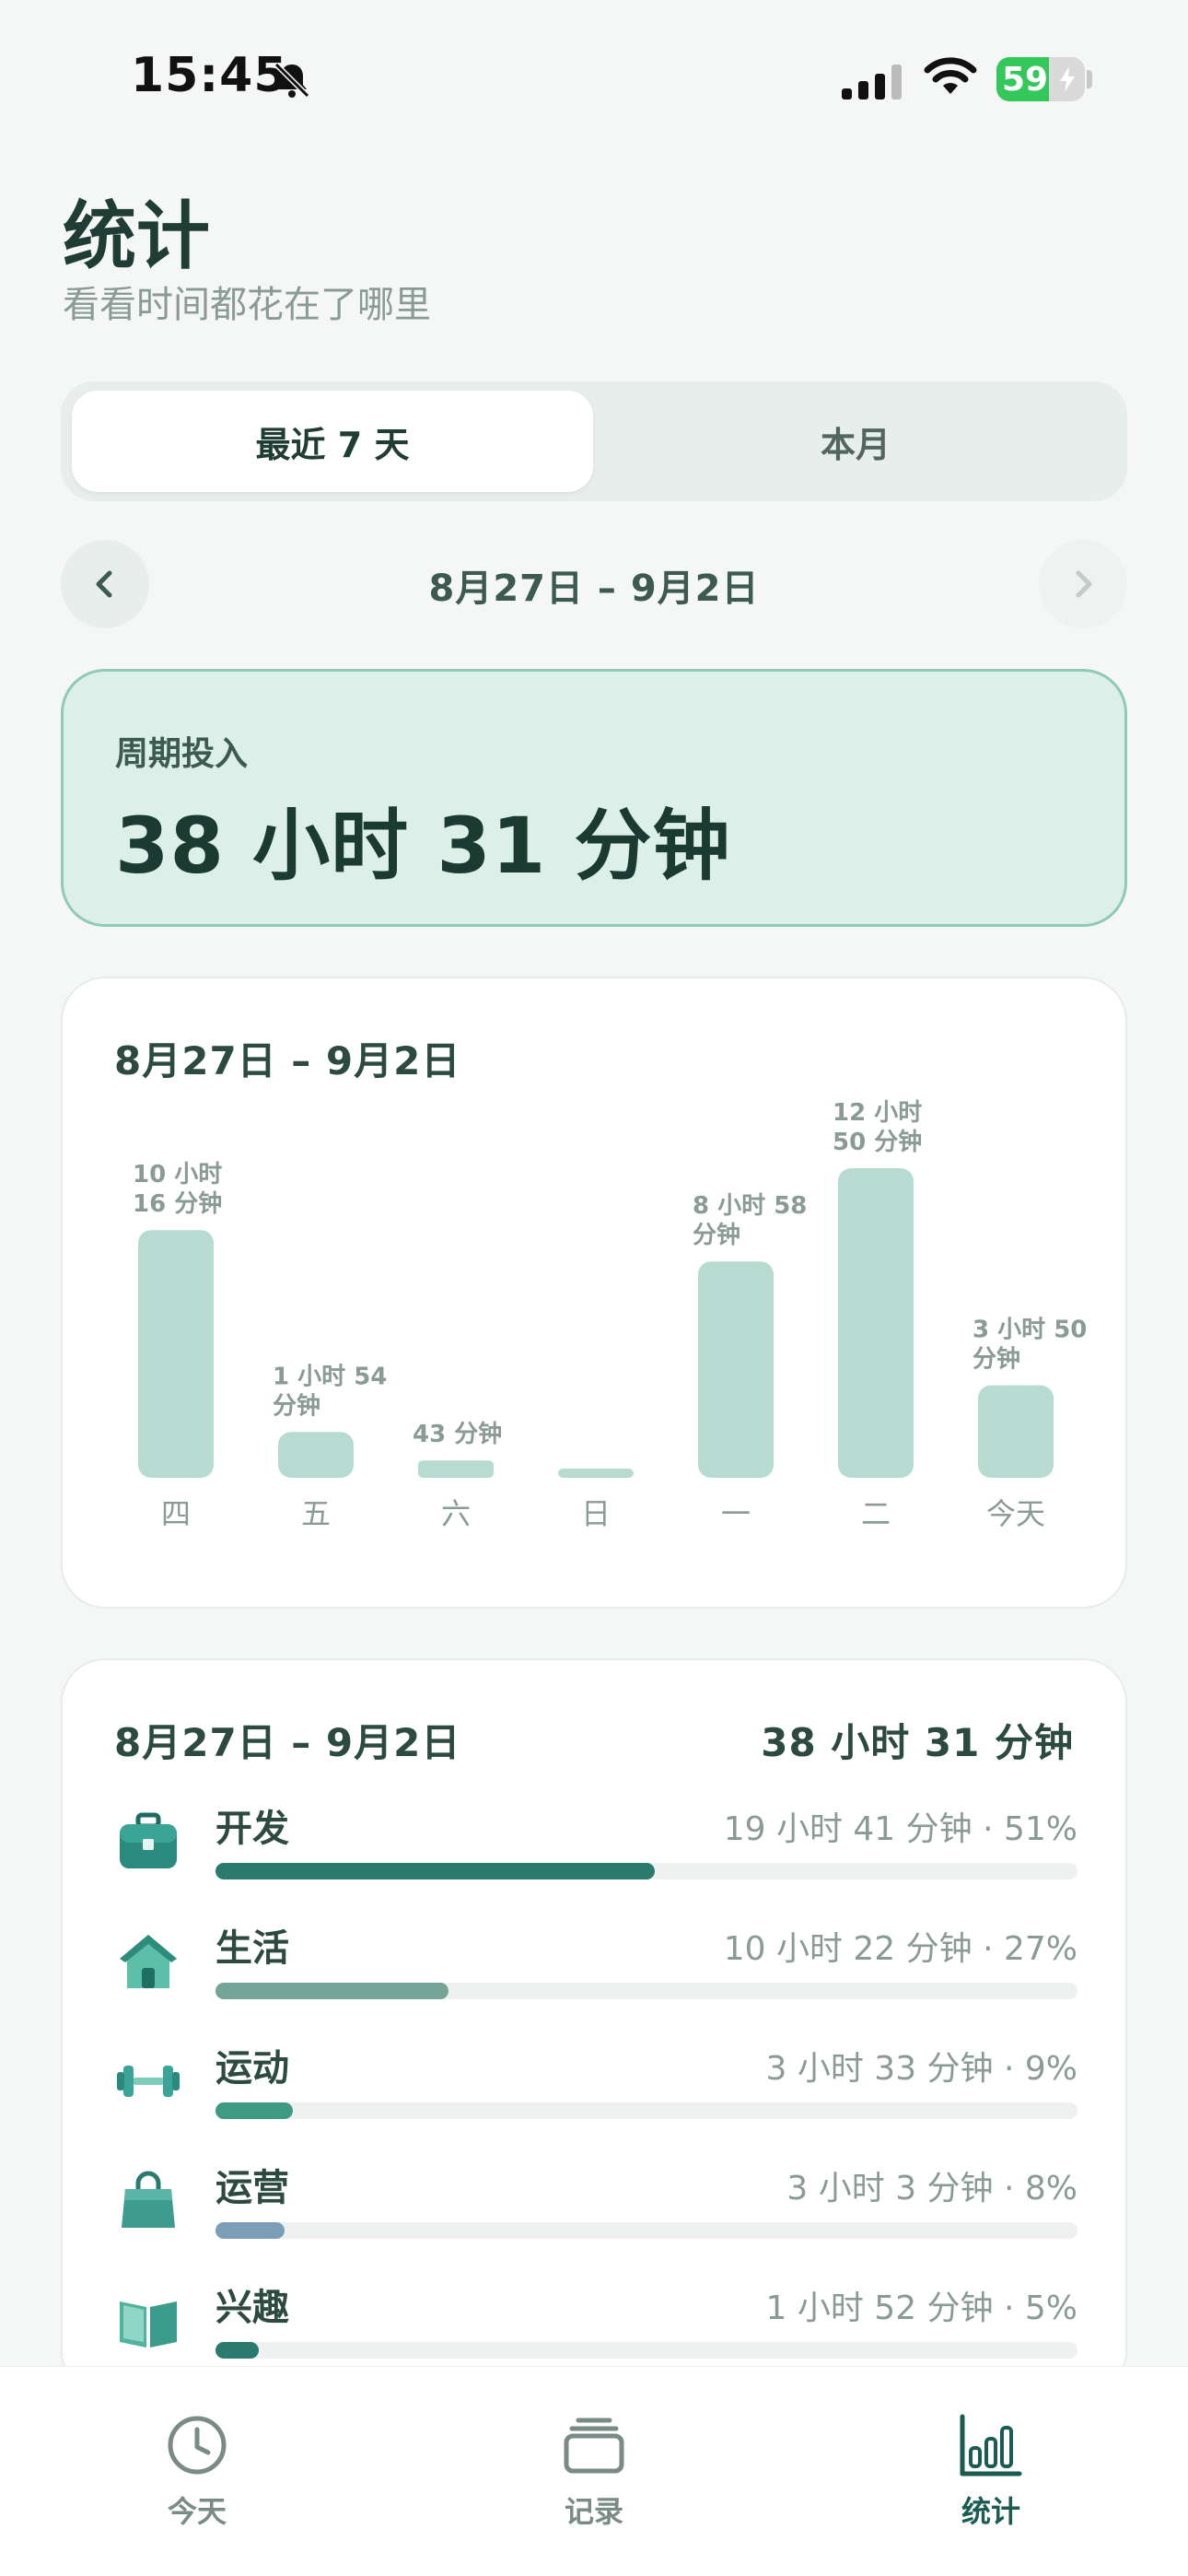 Image resolution: width=1188 pixels, height=2576 pixels. I want to click on date-range-label: 8月27日 – 9月2日, so click(594, 589).